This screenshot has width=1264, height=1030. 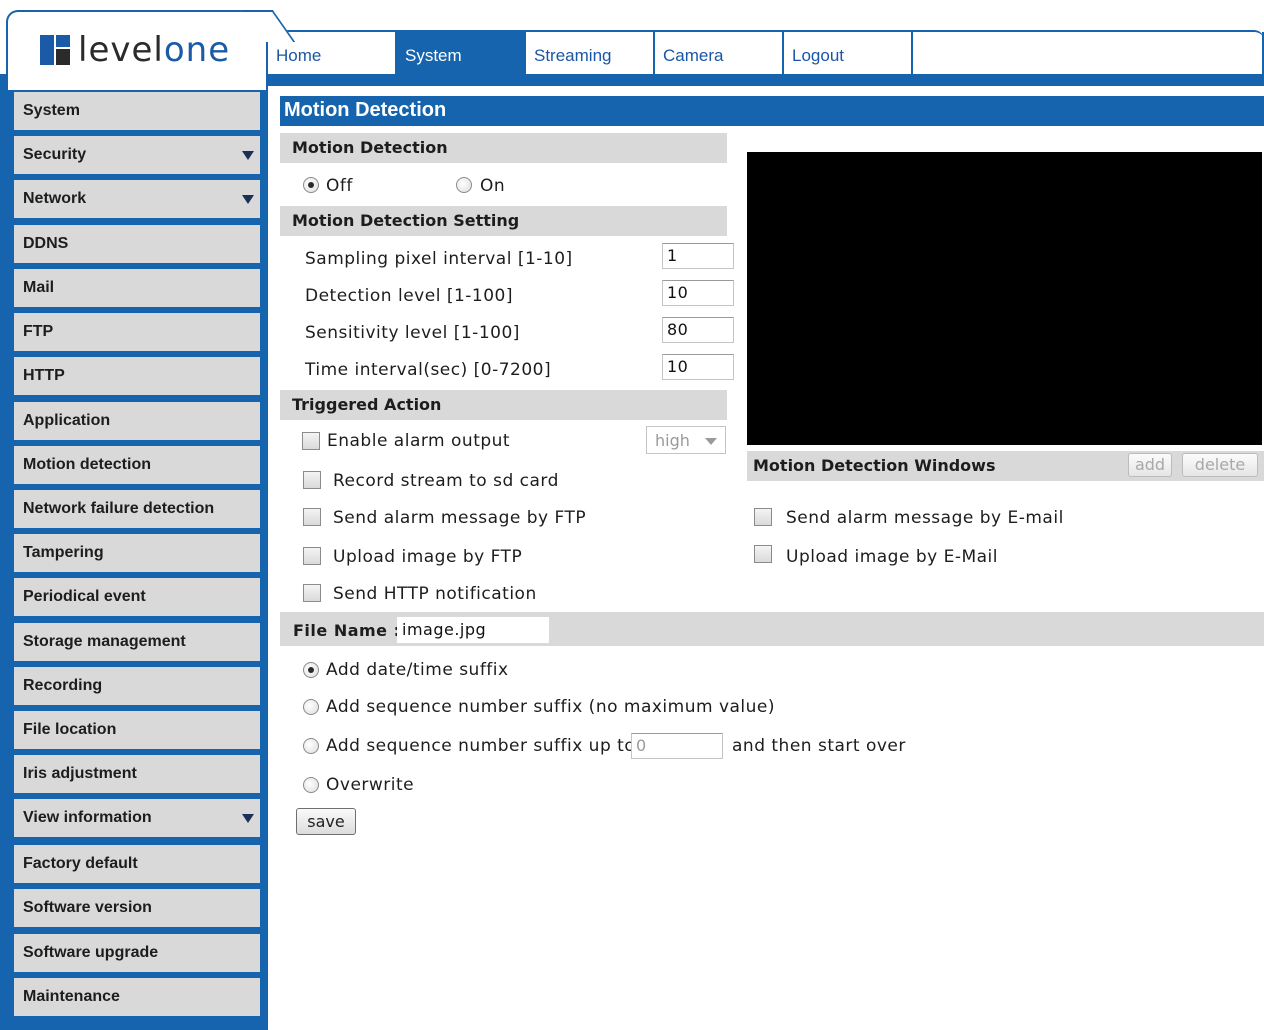 What do you see at coordinates (460, 518) in the screenshot?
I see `ftp-alarm-message-label: Send alarm message by FTP` at bounding box center [460, 518].